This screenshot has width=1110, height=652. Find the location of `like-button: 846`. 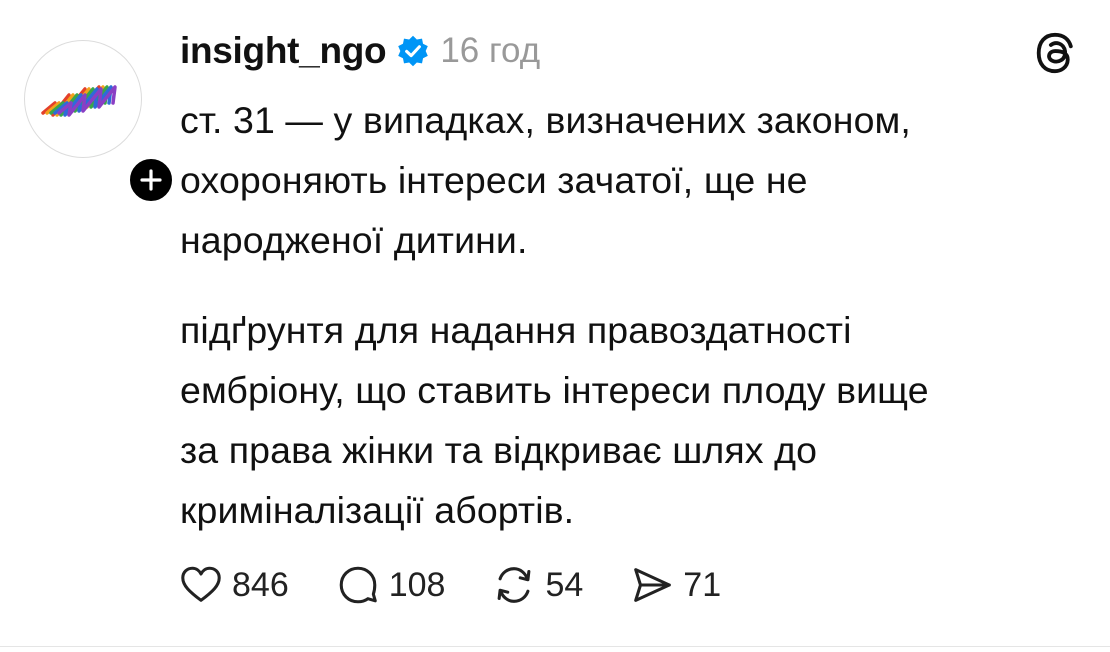

like-button: 846 is located at coordinates (233, 585).